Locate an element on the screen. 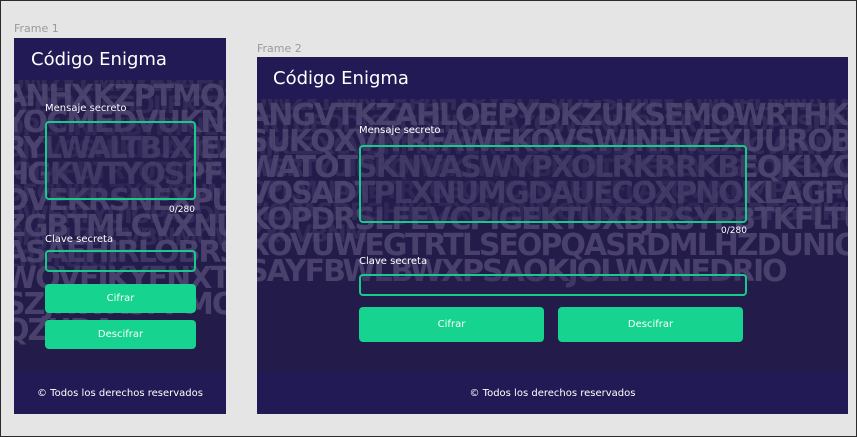  frame-1-label: Frame 1 is located at coordinates (36, 28).